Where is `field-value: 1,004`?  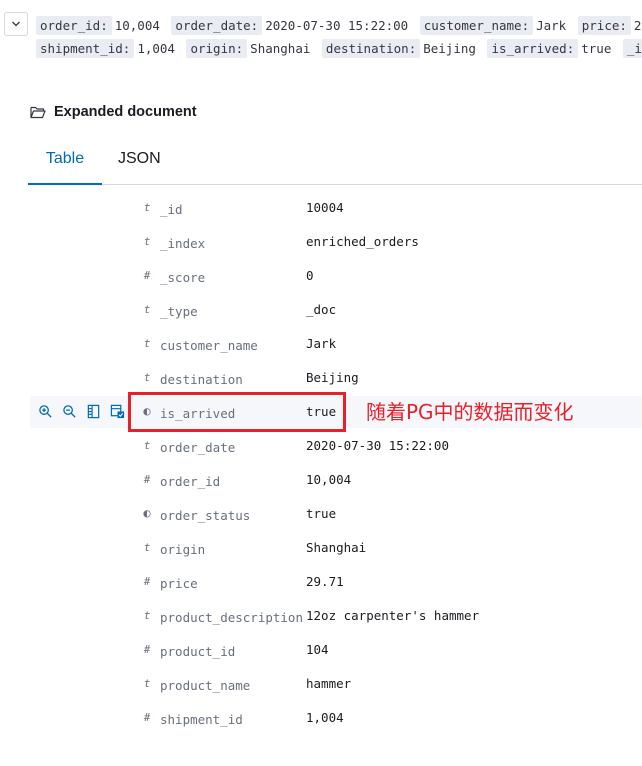 field-value: 1,004 is located at coordinates (325, 717).